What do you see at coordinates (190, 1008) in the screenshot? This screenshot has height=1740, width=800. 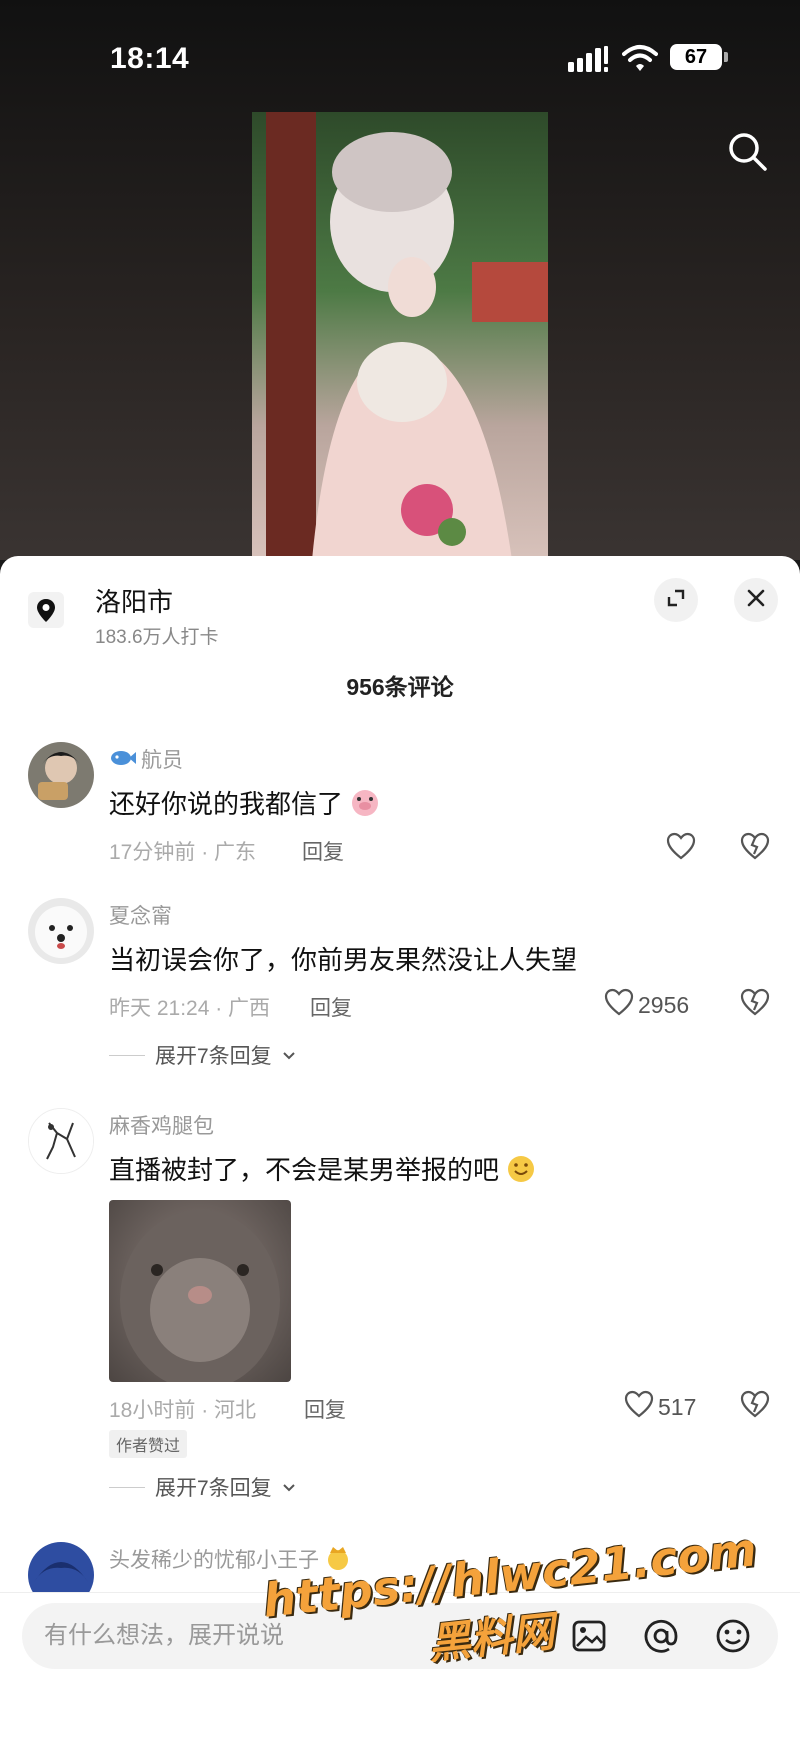 I see `comment-time-location: 昨天 21:24 · 广西` at bounding box center [190, 1008].